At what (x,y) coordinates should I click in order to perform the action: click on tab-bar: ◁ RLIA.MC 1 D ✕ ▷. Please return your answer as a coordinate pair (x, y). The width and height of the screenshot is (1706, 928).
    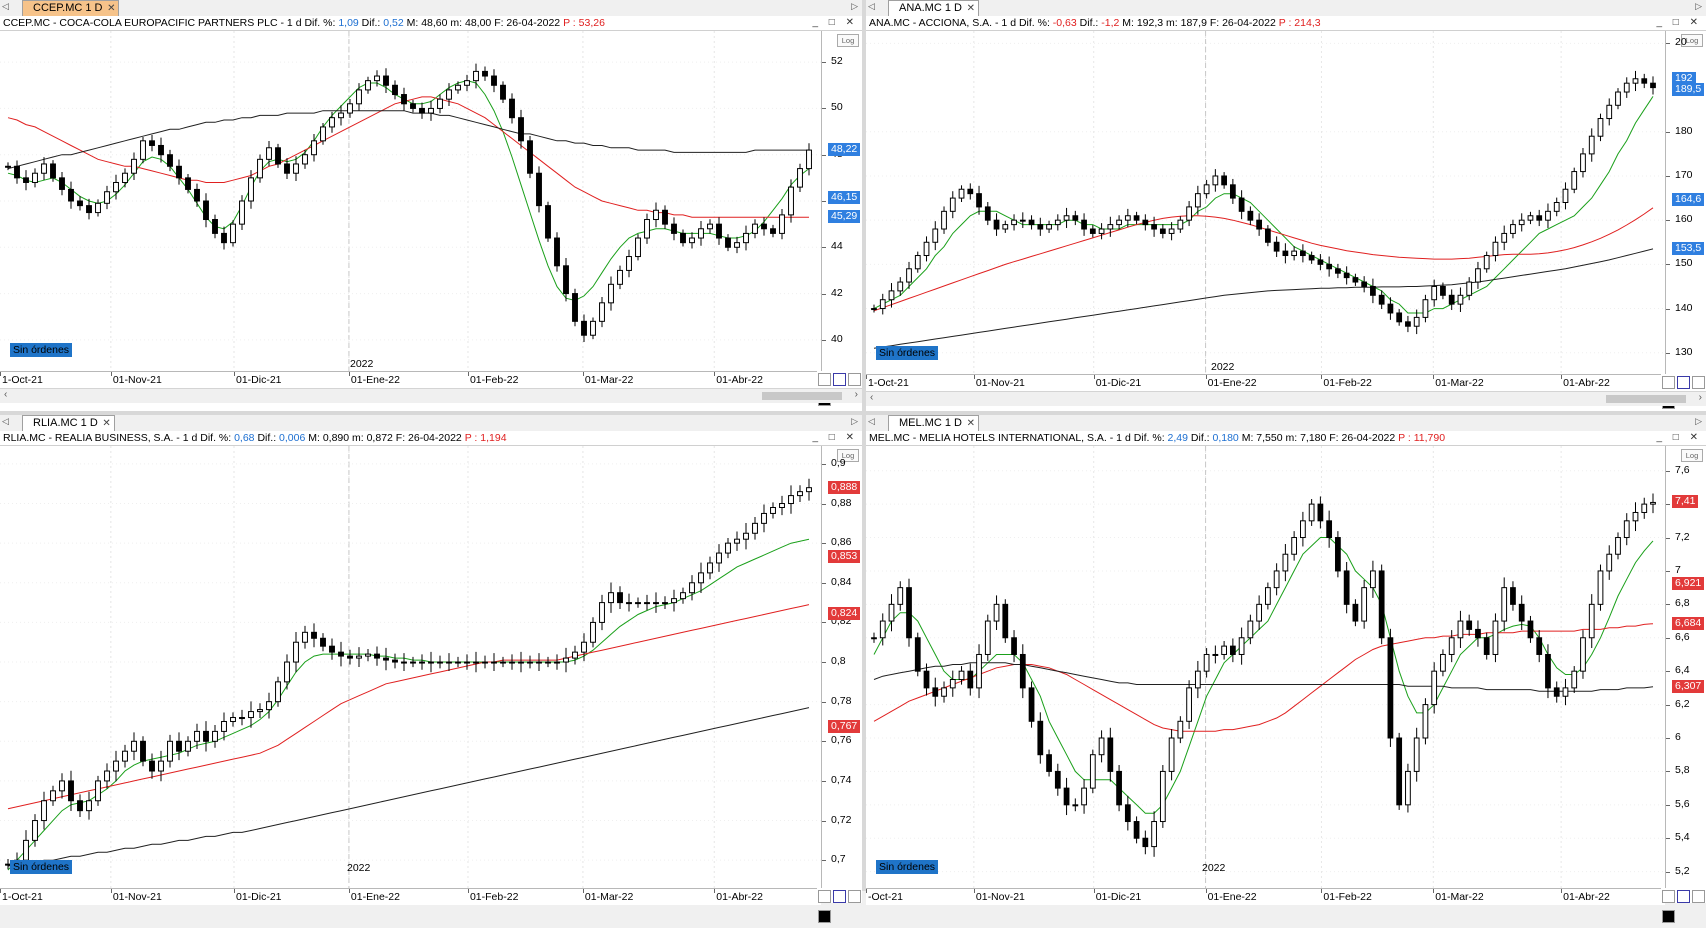
    Looking at the image, I should click on (431, 423).